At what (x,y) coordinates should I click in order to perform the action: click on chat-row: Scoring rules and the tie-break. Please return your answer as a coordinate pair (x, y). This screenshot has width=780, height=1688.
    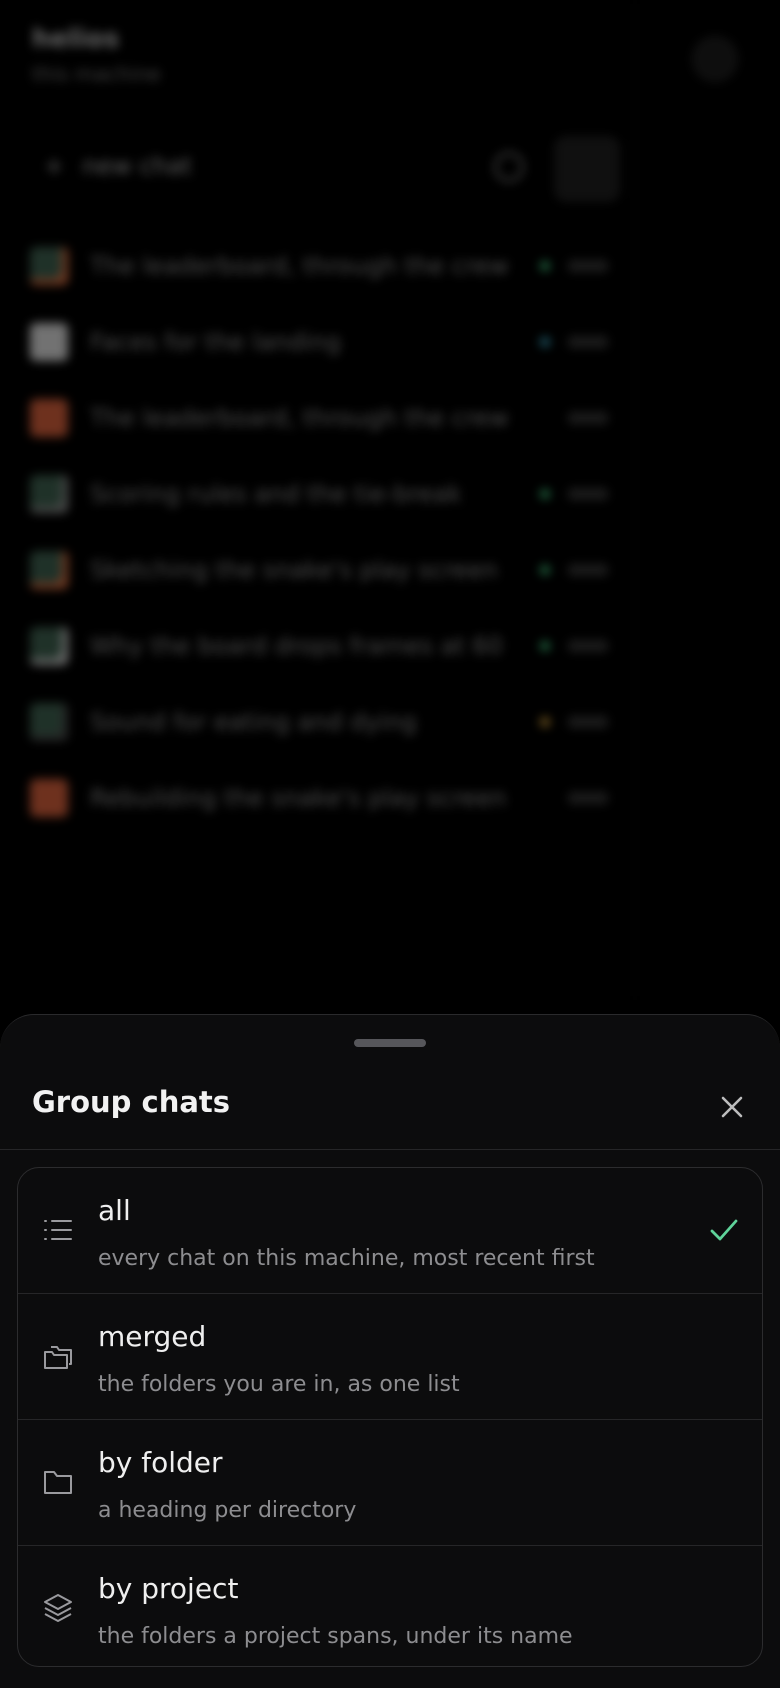
    Looking at the image, I should click on (325, 494).